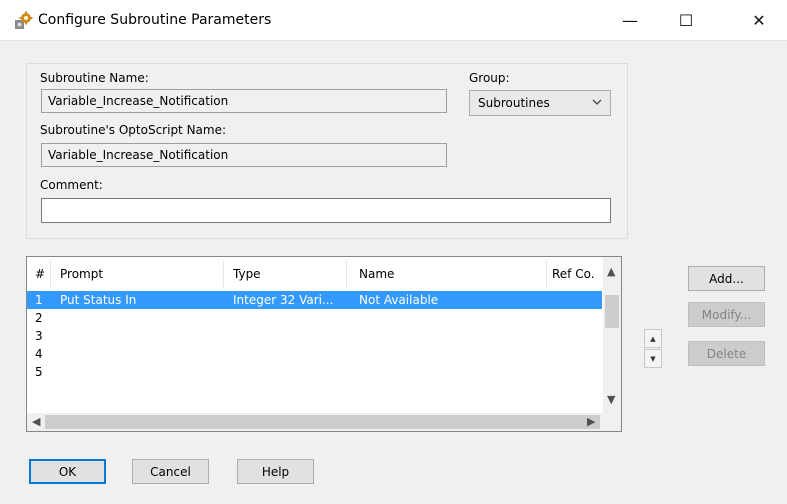 The height and width of the screenshot is (504, 787). What do you see at coordinates (489, 78) in the screenshot?
I see `group-label: Group:` at bounding box center [489, 78].